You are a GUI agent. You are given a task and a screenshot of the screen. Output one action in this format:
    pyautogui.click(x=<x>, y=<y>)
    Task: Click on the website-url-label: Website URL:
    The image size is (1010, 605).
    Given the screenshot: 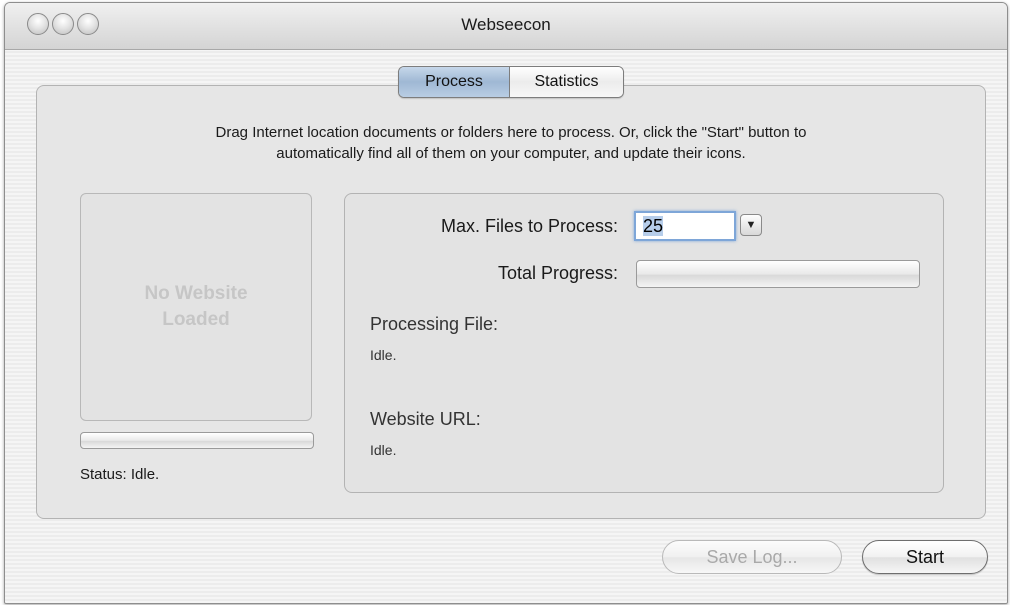 What is the action you would take?
    pyautogui.click(x=425, y=419)
    